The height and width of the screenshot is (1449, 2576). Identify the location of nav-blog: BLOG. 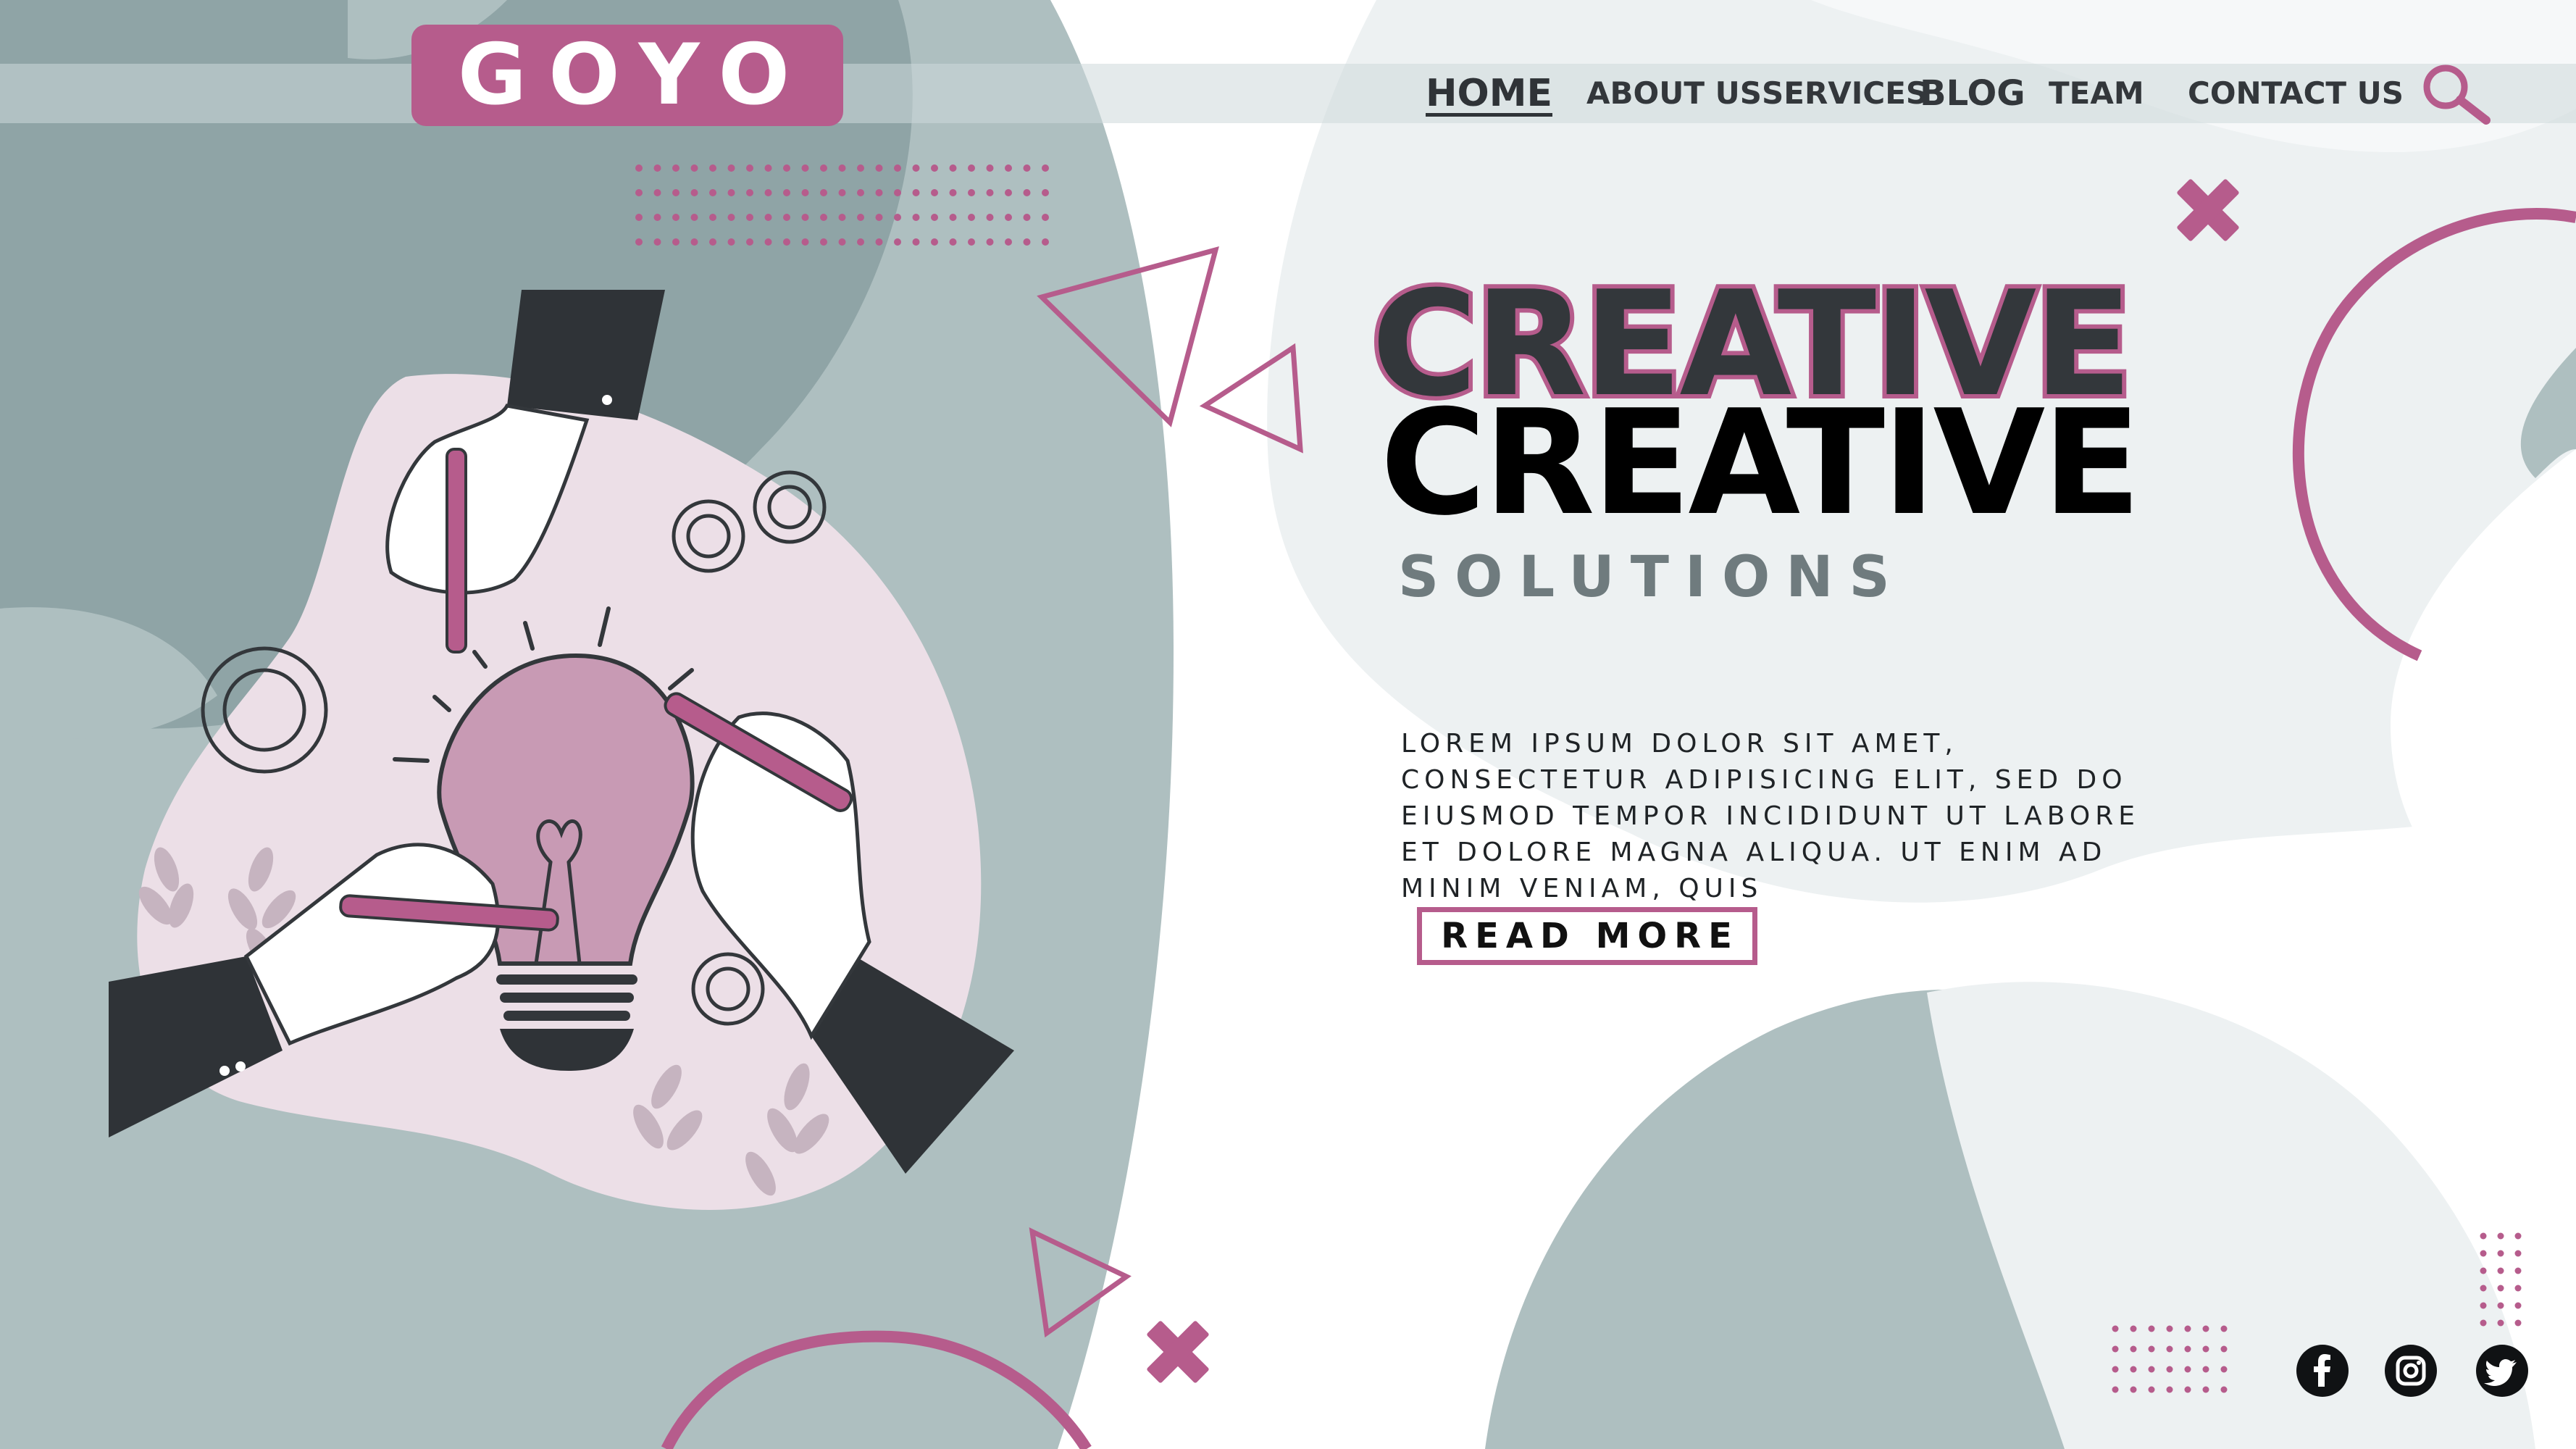
(1972, 93).